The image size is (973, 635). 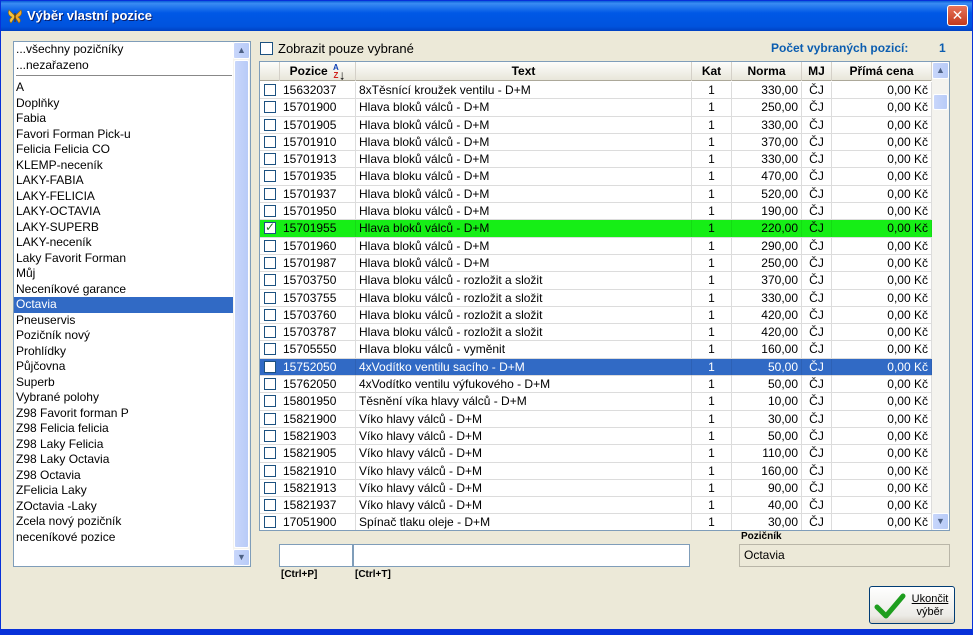 What do you see at coordinates (124, 367) in the screenshot?
I see `pozicnik-list-item: Půjčovna` at bounding box center [124, 367].